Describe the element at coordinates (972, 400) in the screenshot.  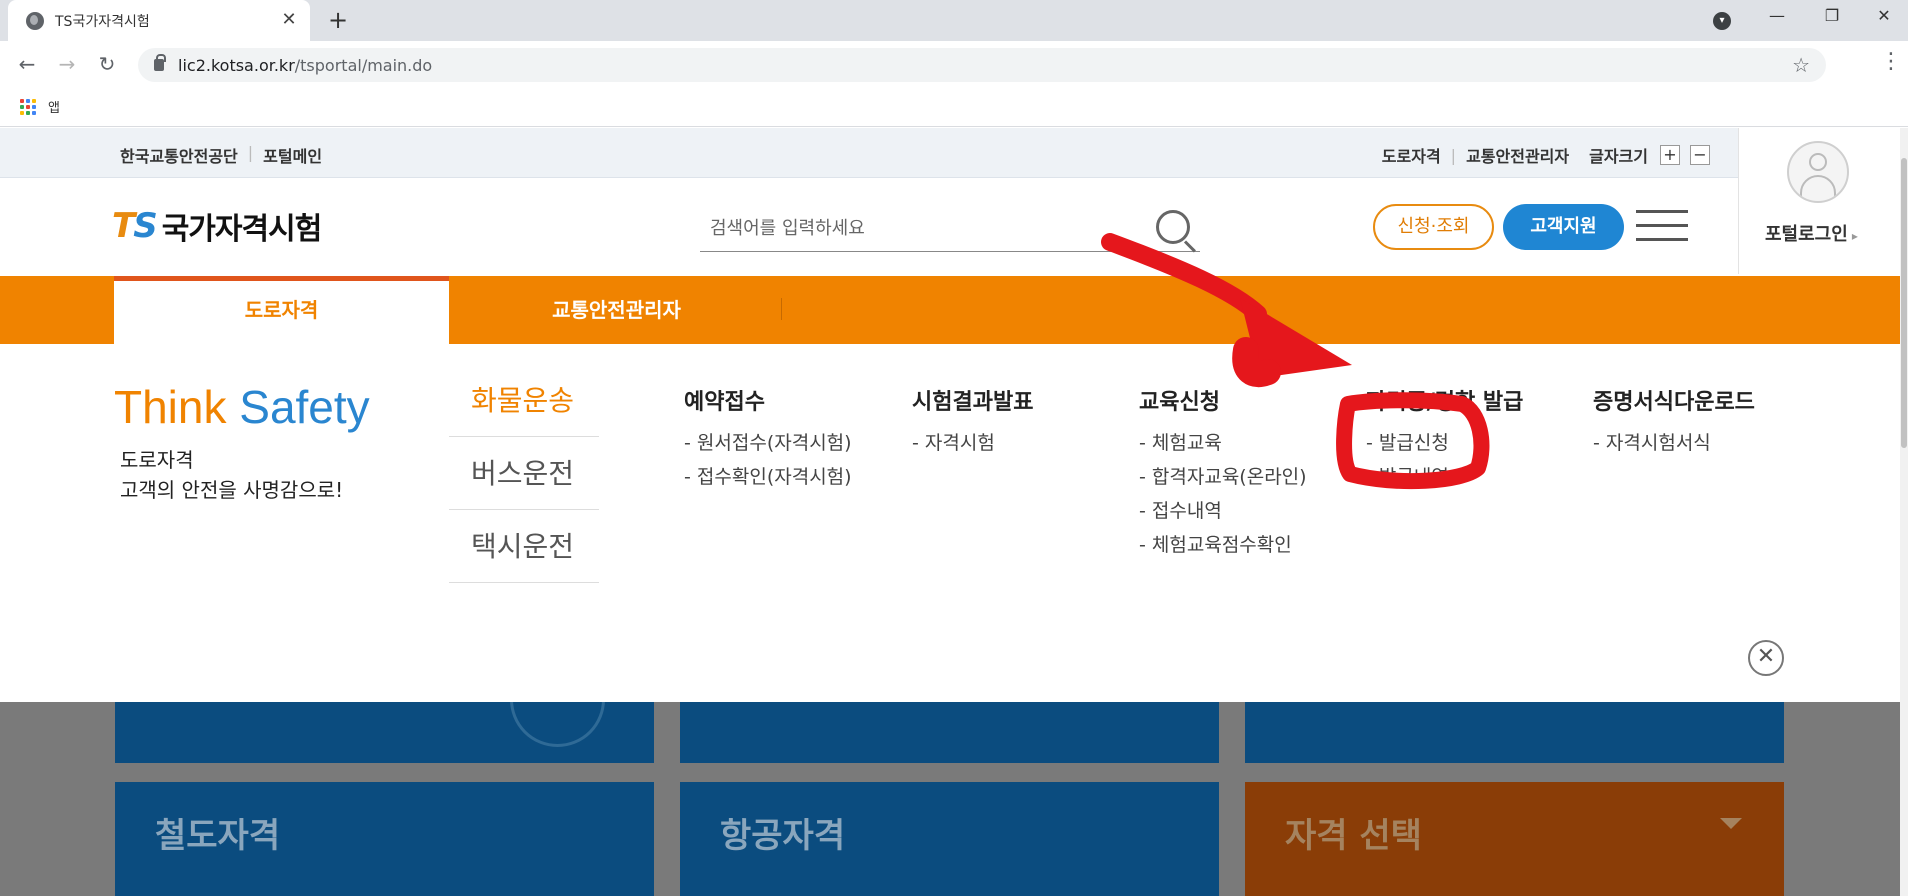
I see `menu-title: 시험결과발표` at that location.